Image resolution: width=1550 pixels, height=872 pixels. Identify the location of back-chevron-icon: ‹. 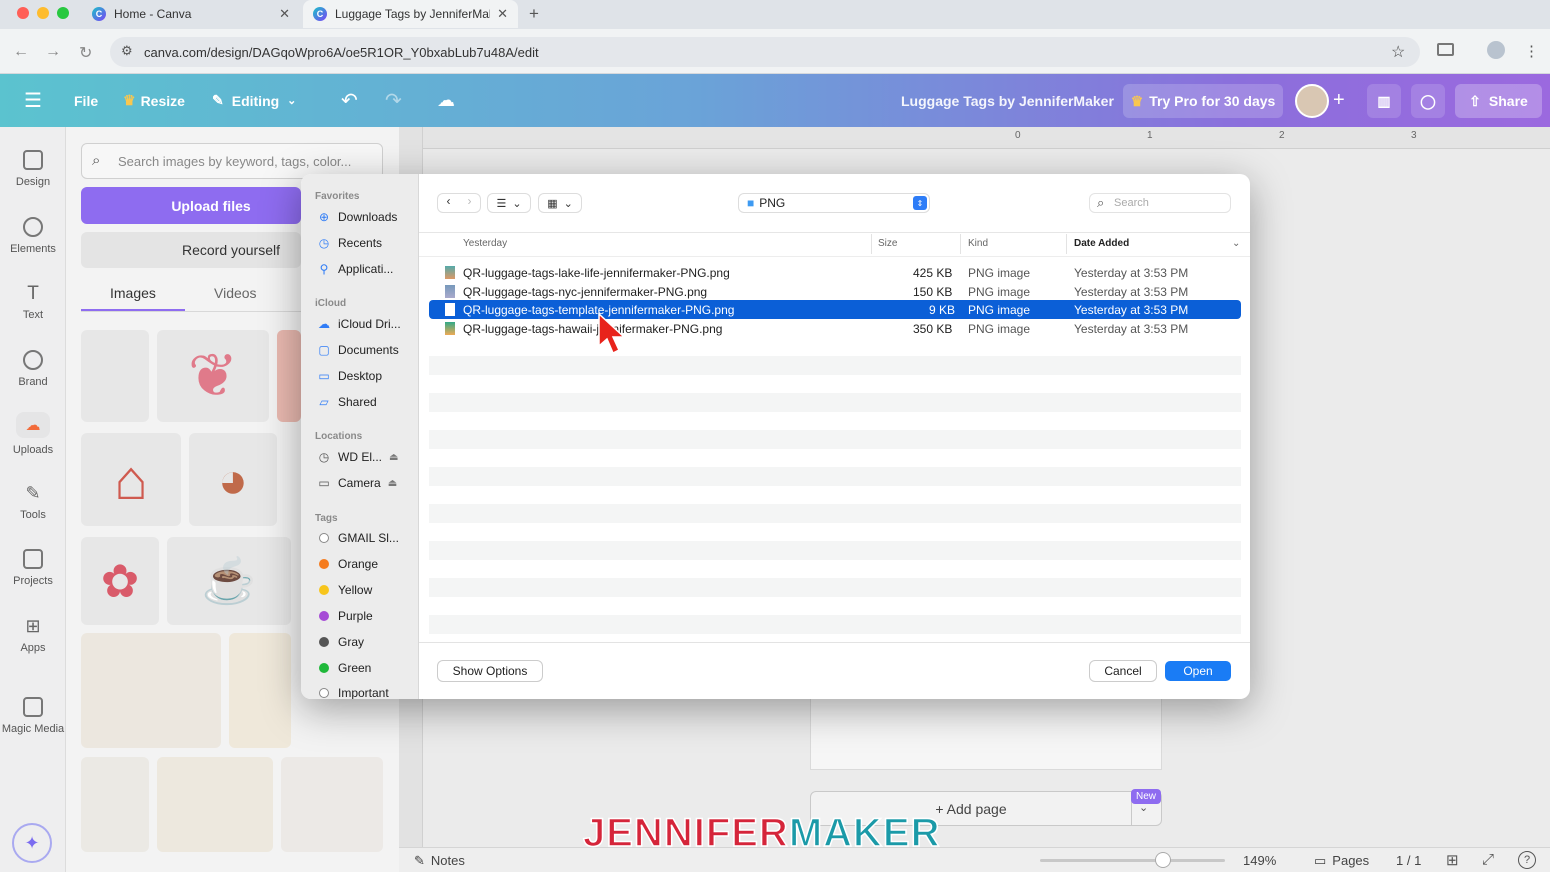
(448, 203).